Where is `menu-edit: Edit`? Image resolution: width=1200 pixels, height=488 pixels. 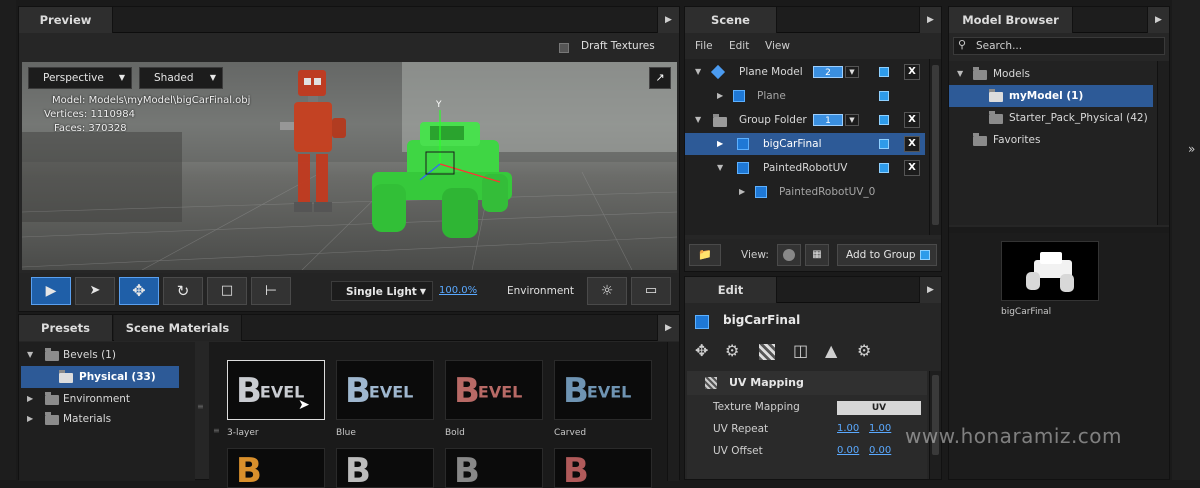 menu-edit: Edit is located at coordinates (739, 46).